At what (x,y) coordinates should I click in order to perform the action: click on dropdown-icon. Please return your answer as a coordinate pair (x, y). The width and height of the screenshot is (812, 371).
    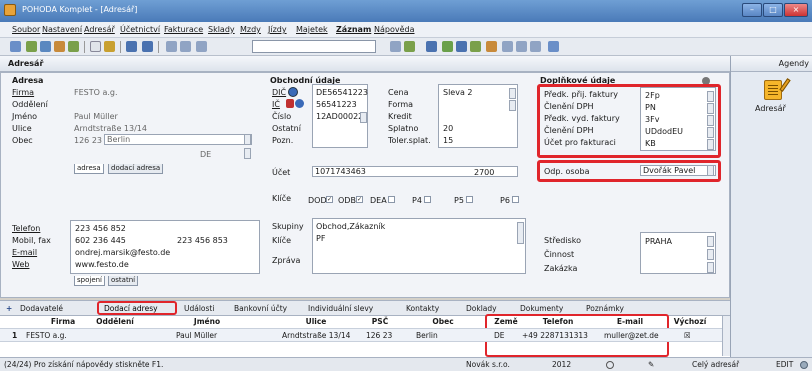
    Looking at the image, I should click on (147, 46).